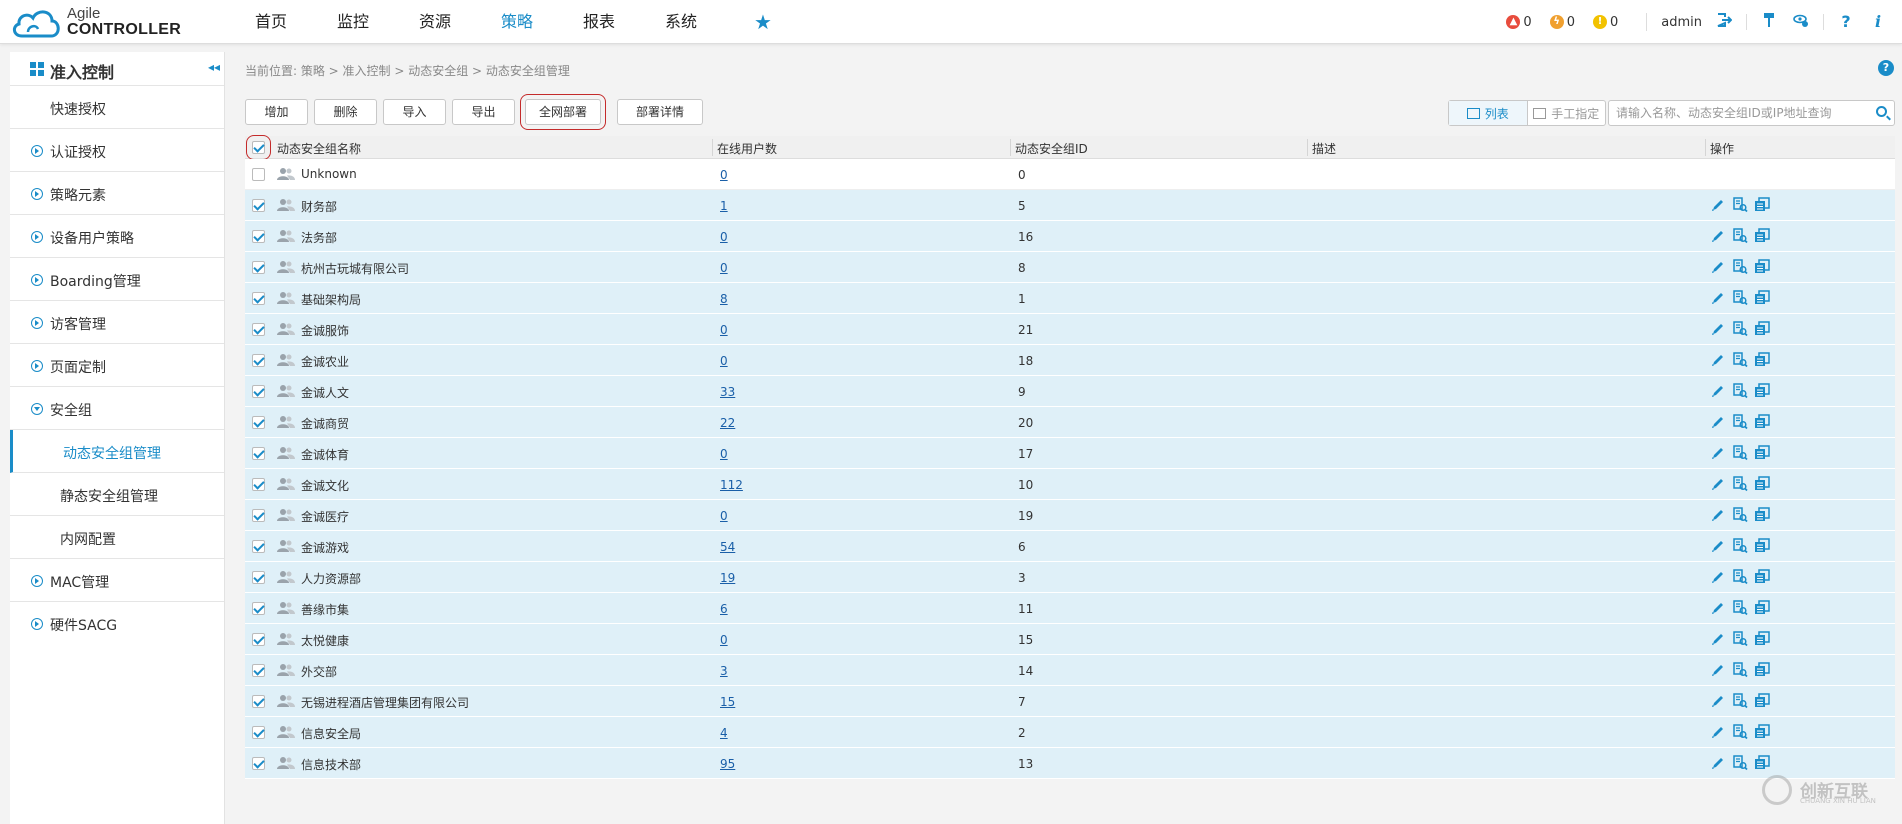  Describe the element at coordinates (517, 22) in the screenshot. I see `nav-policy: 策略` at that location.